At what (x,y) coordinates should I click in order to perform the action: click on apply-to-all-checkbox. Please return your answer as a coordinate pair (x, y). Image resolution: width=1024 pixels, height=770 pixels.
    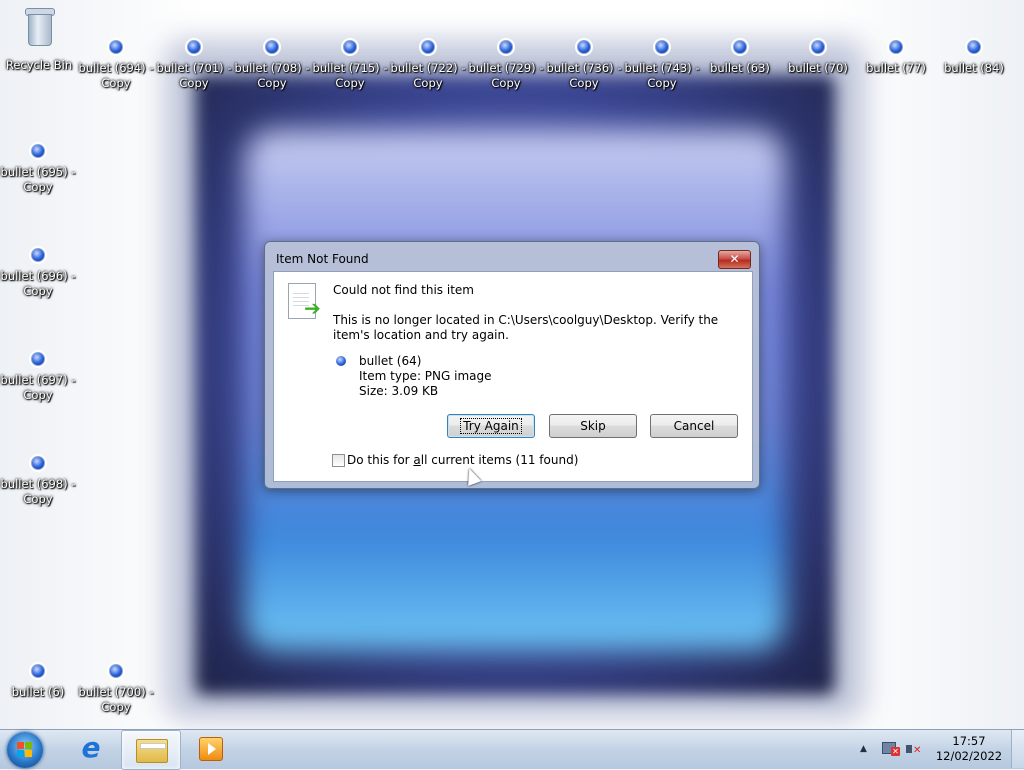
    Looking at the image, I should click on (338, 460).